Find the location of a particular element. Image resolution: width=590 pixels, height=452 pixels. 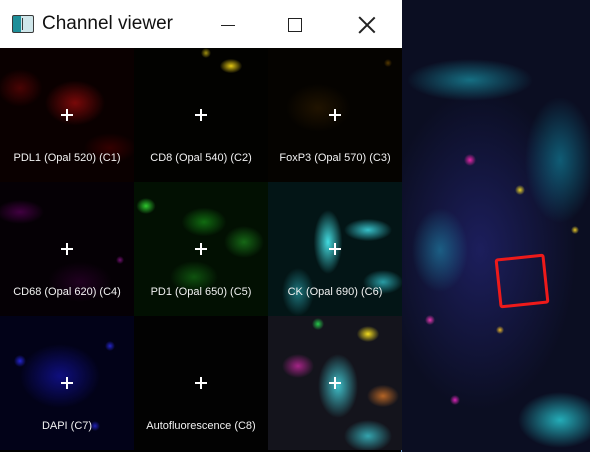

channel-tile-c8: Autofluorescence (C8) is located at coordinates (201, 383).